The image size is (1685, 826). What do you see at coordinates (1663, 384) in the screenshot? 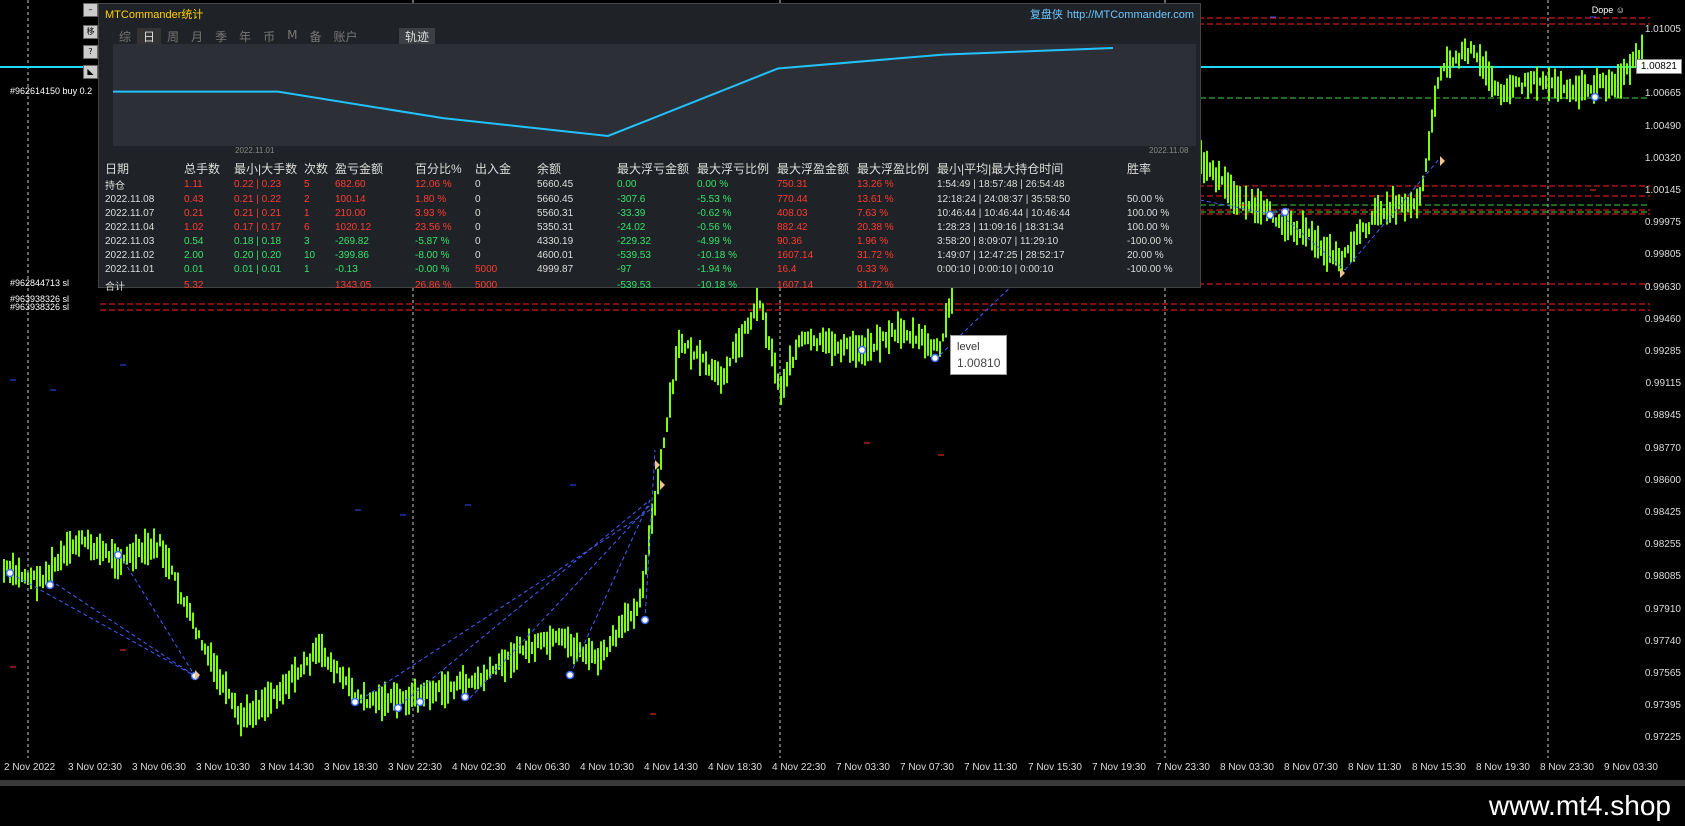
I see `price-tick-label: 0.99115` at bounding box center [1663, 384].